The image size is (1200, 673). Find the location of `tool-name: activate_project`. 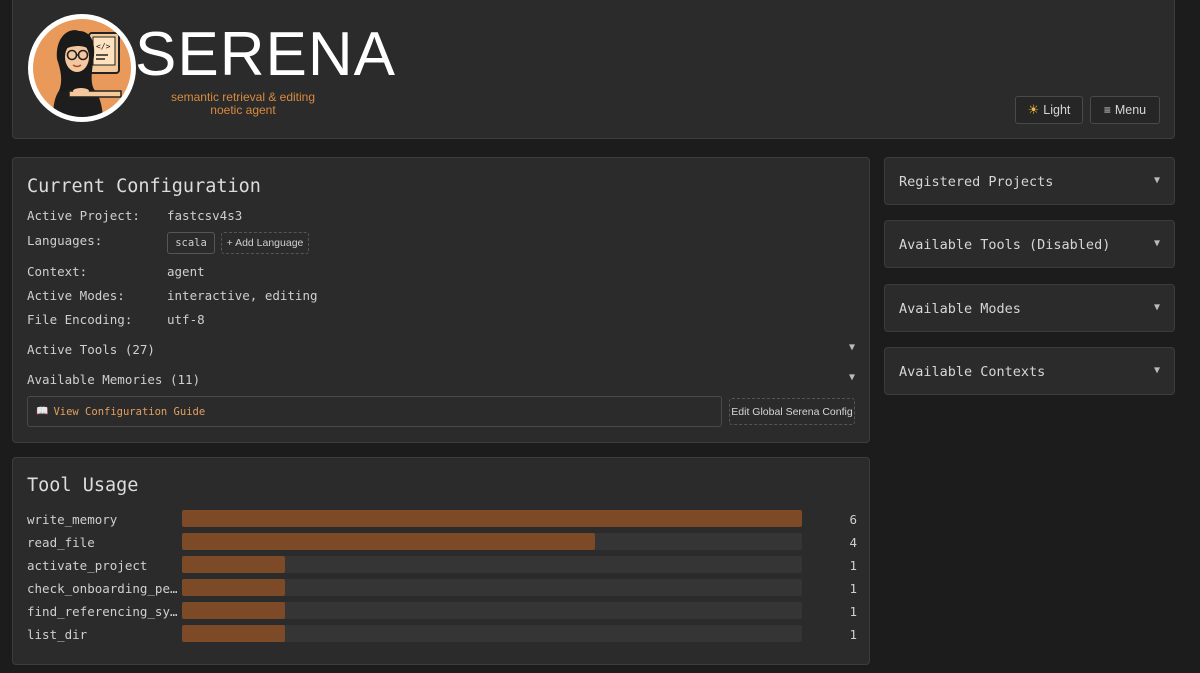

tool-name: activate_project is located at coordinates (87, 565).